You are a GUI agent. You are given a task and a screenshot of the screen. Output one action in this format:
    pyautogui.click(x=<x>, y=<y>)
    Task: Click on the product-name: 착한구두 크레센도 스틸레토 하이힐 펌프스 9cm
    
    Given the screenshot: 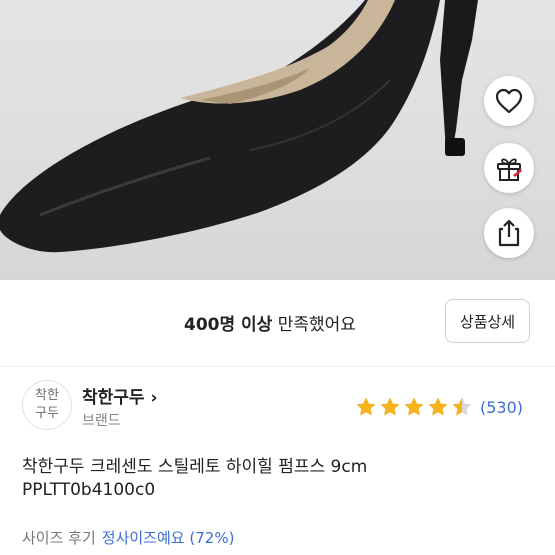 What is the action you would take?
    pyautogui.click(x=195, y=467)
    